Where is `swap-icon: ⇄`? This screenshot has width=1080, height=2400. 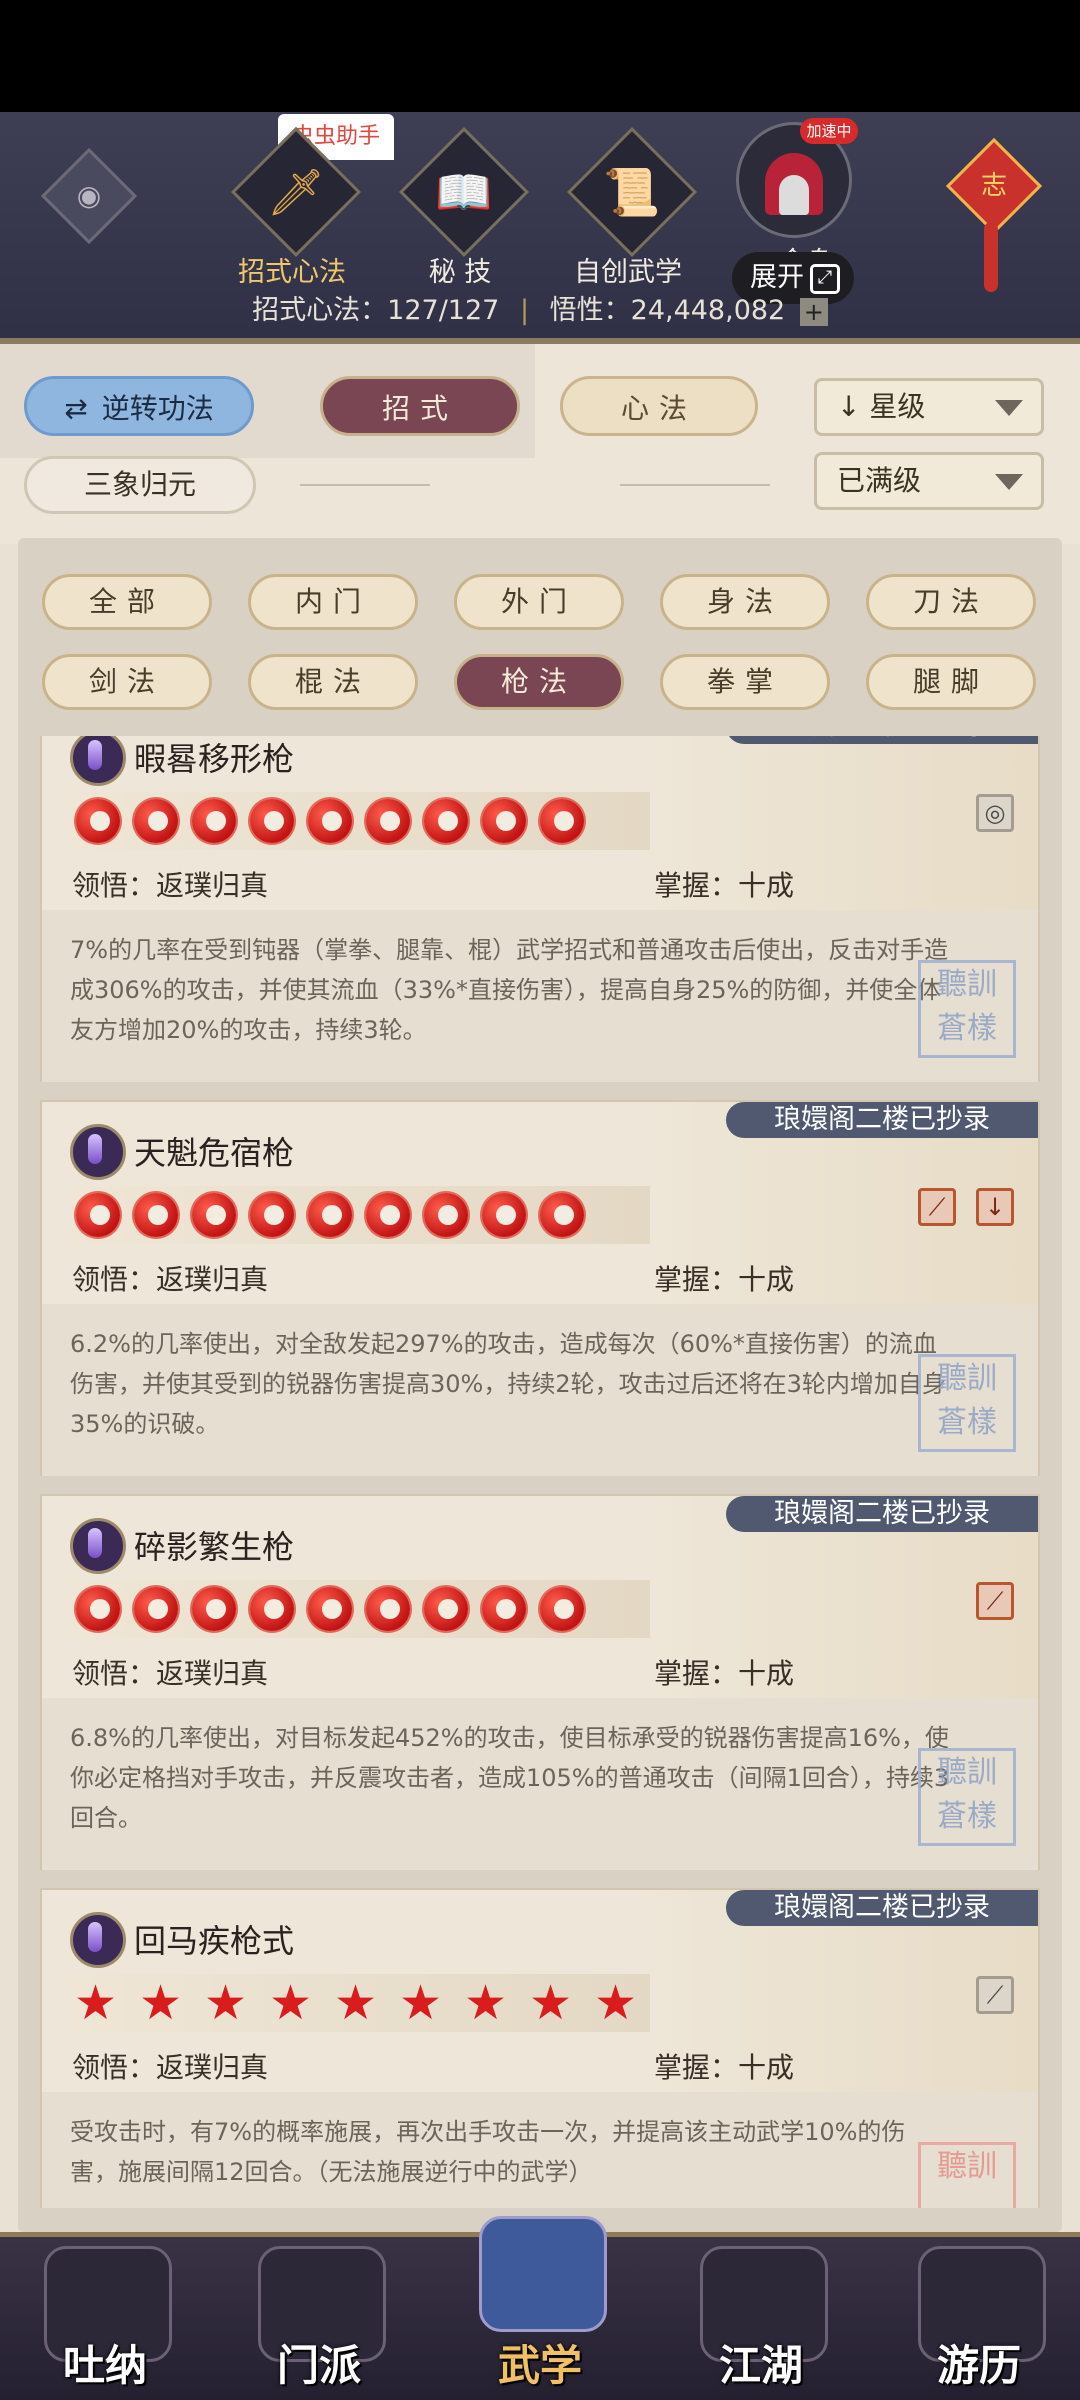 swap-icon: ⇄ is located at coordinates (76, 408).